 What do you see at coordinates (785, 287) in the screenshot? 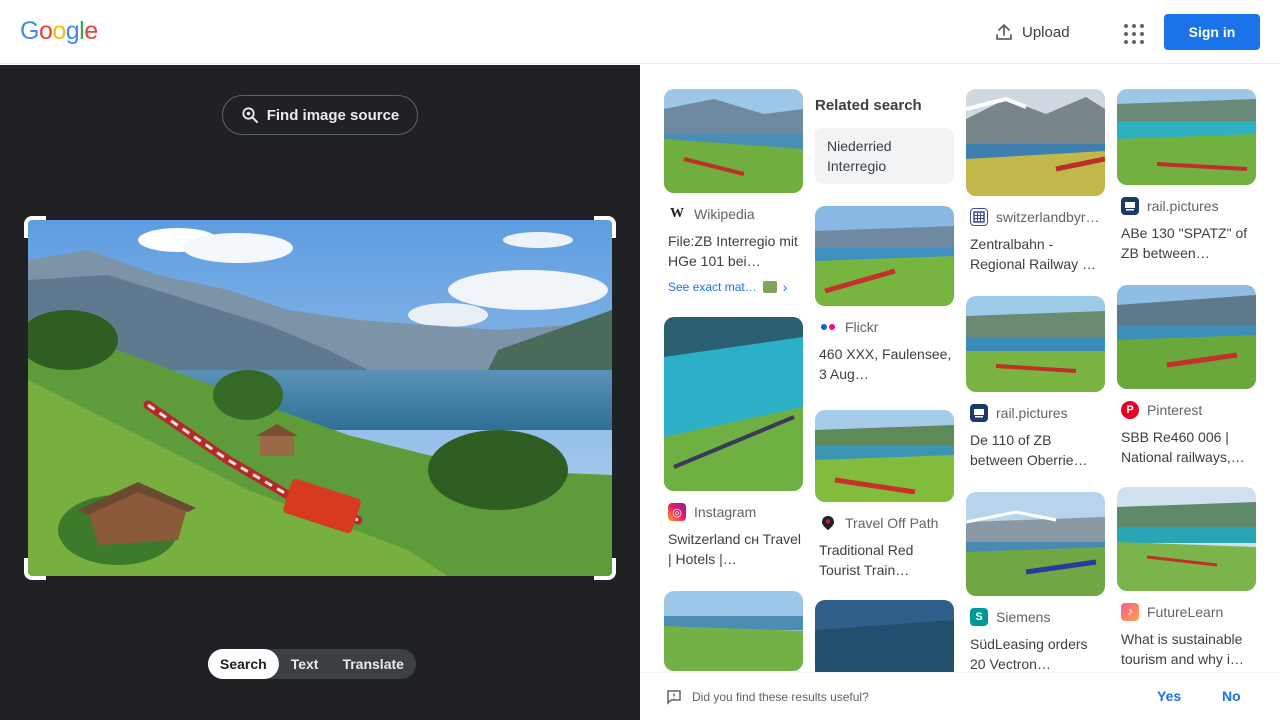
I see `chevron-right-icon: ›` at bounding box center [785, 287].